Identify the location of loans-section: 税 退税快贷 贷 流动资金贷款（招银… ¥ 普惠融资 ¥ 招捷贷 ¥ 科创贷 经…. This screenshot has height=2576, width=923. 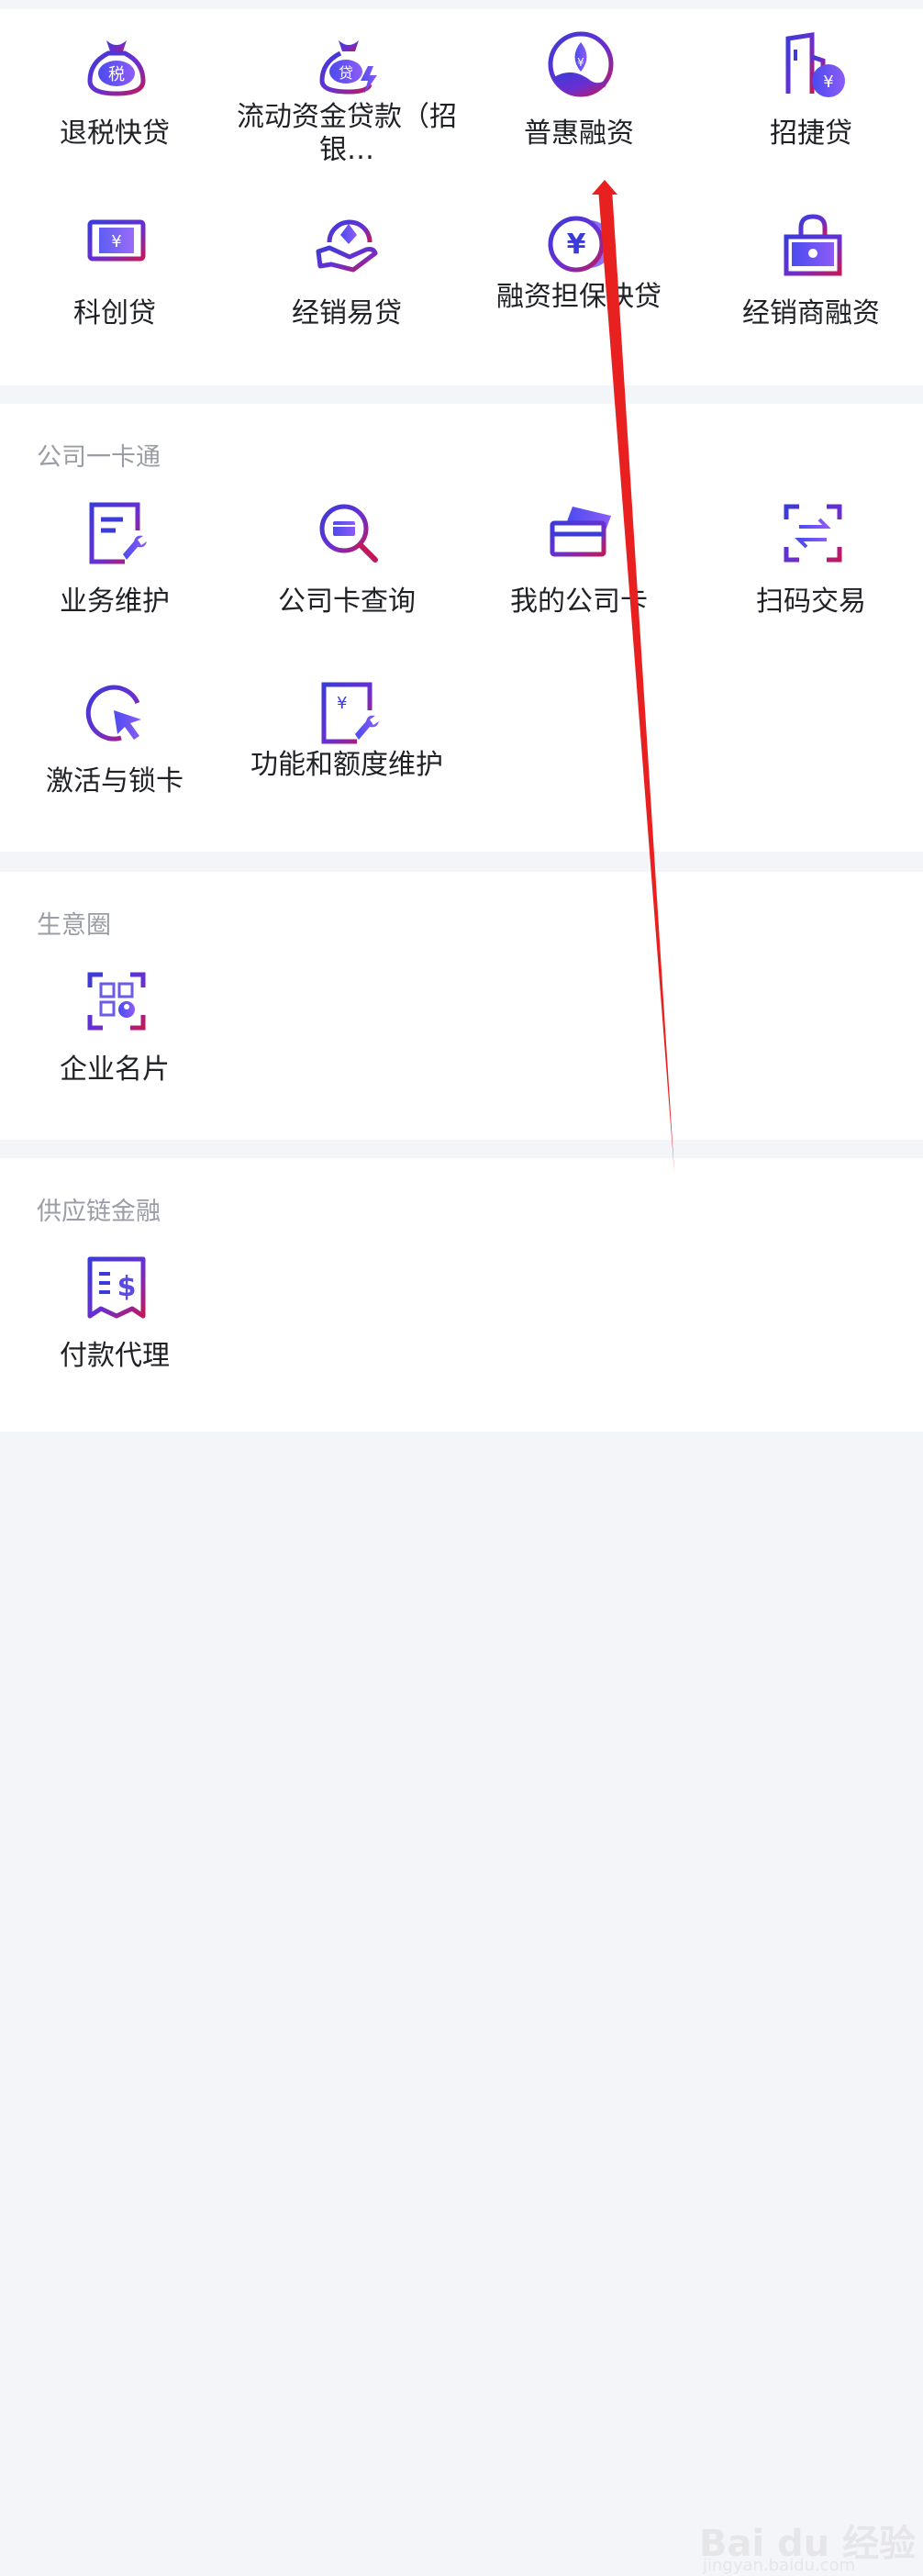
(461, 197).